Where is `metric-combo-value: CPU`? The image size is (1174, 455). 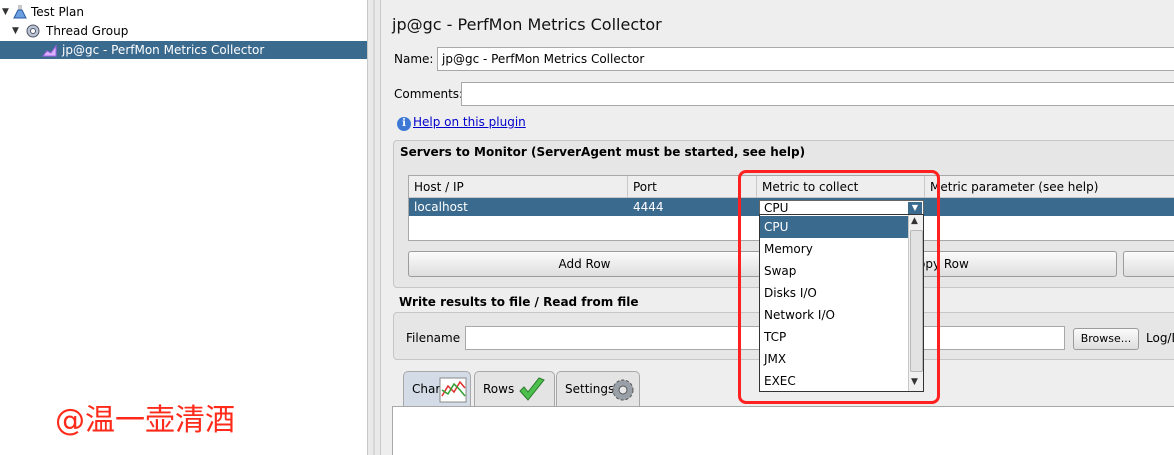 metric-combo-value: CPU is located at coordinates (776, 208).